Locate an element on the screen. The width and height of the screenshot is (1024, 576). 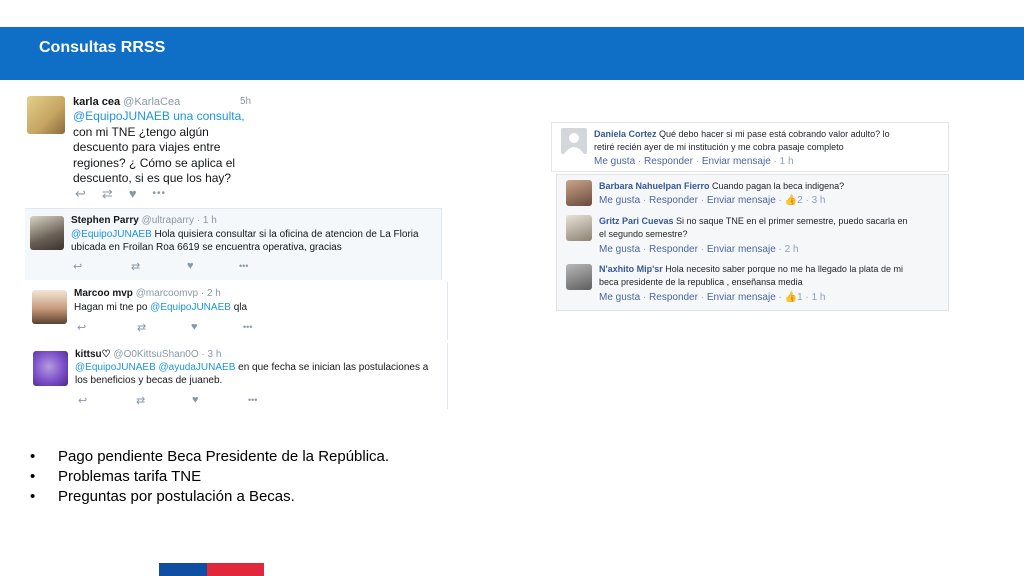
tweet-handle: @marcoomvp · 2 h is located at coordinates (178, 293).